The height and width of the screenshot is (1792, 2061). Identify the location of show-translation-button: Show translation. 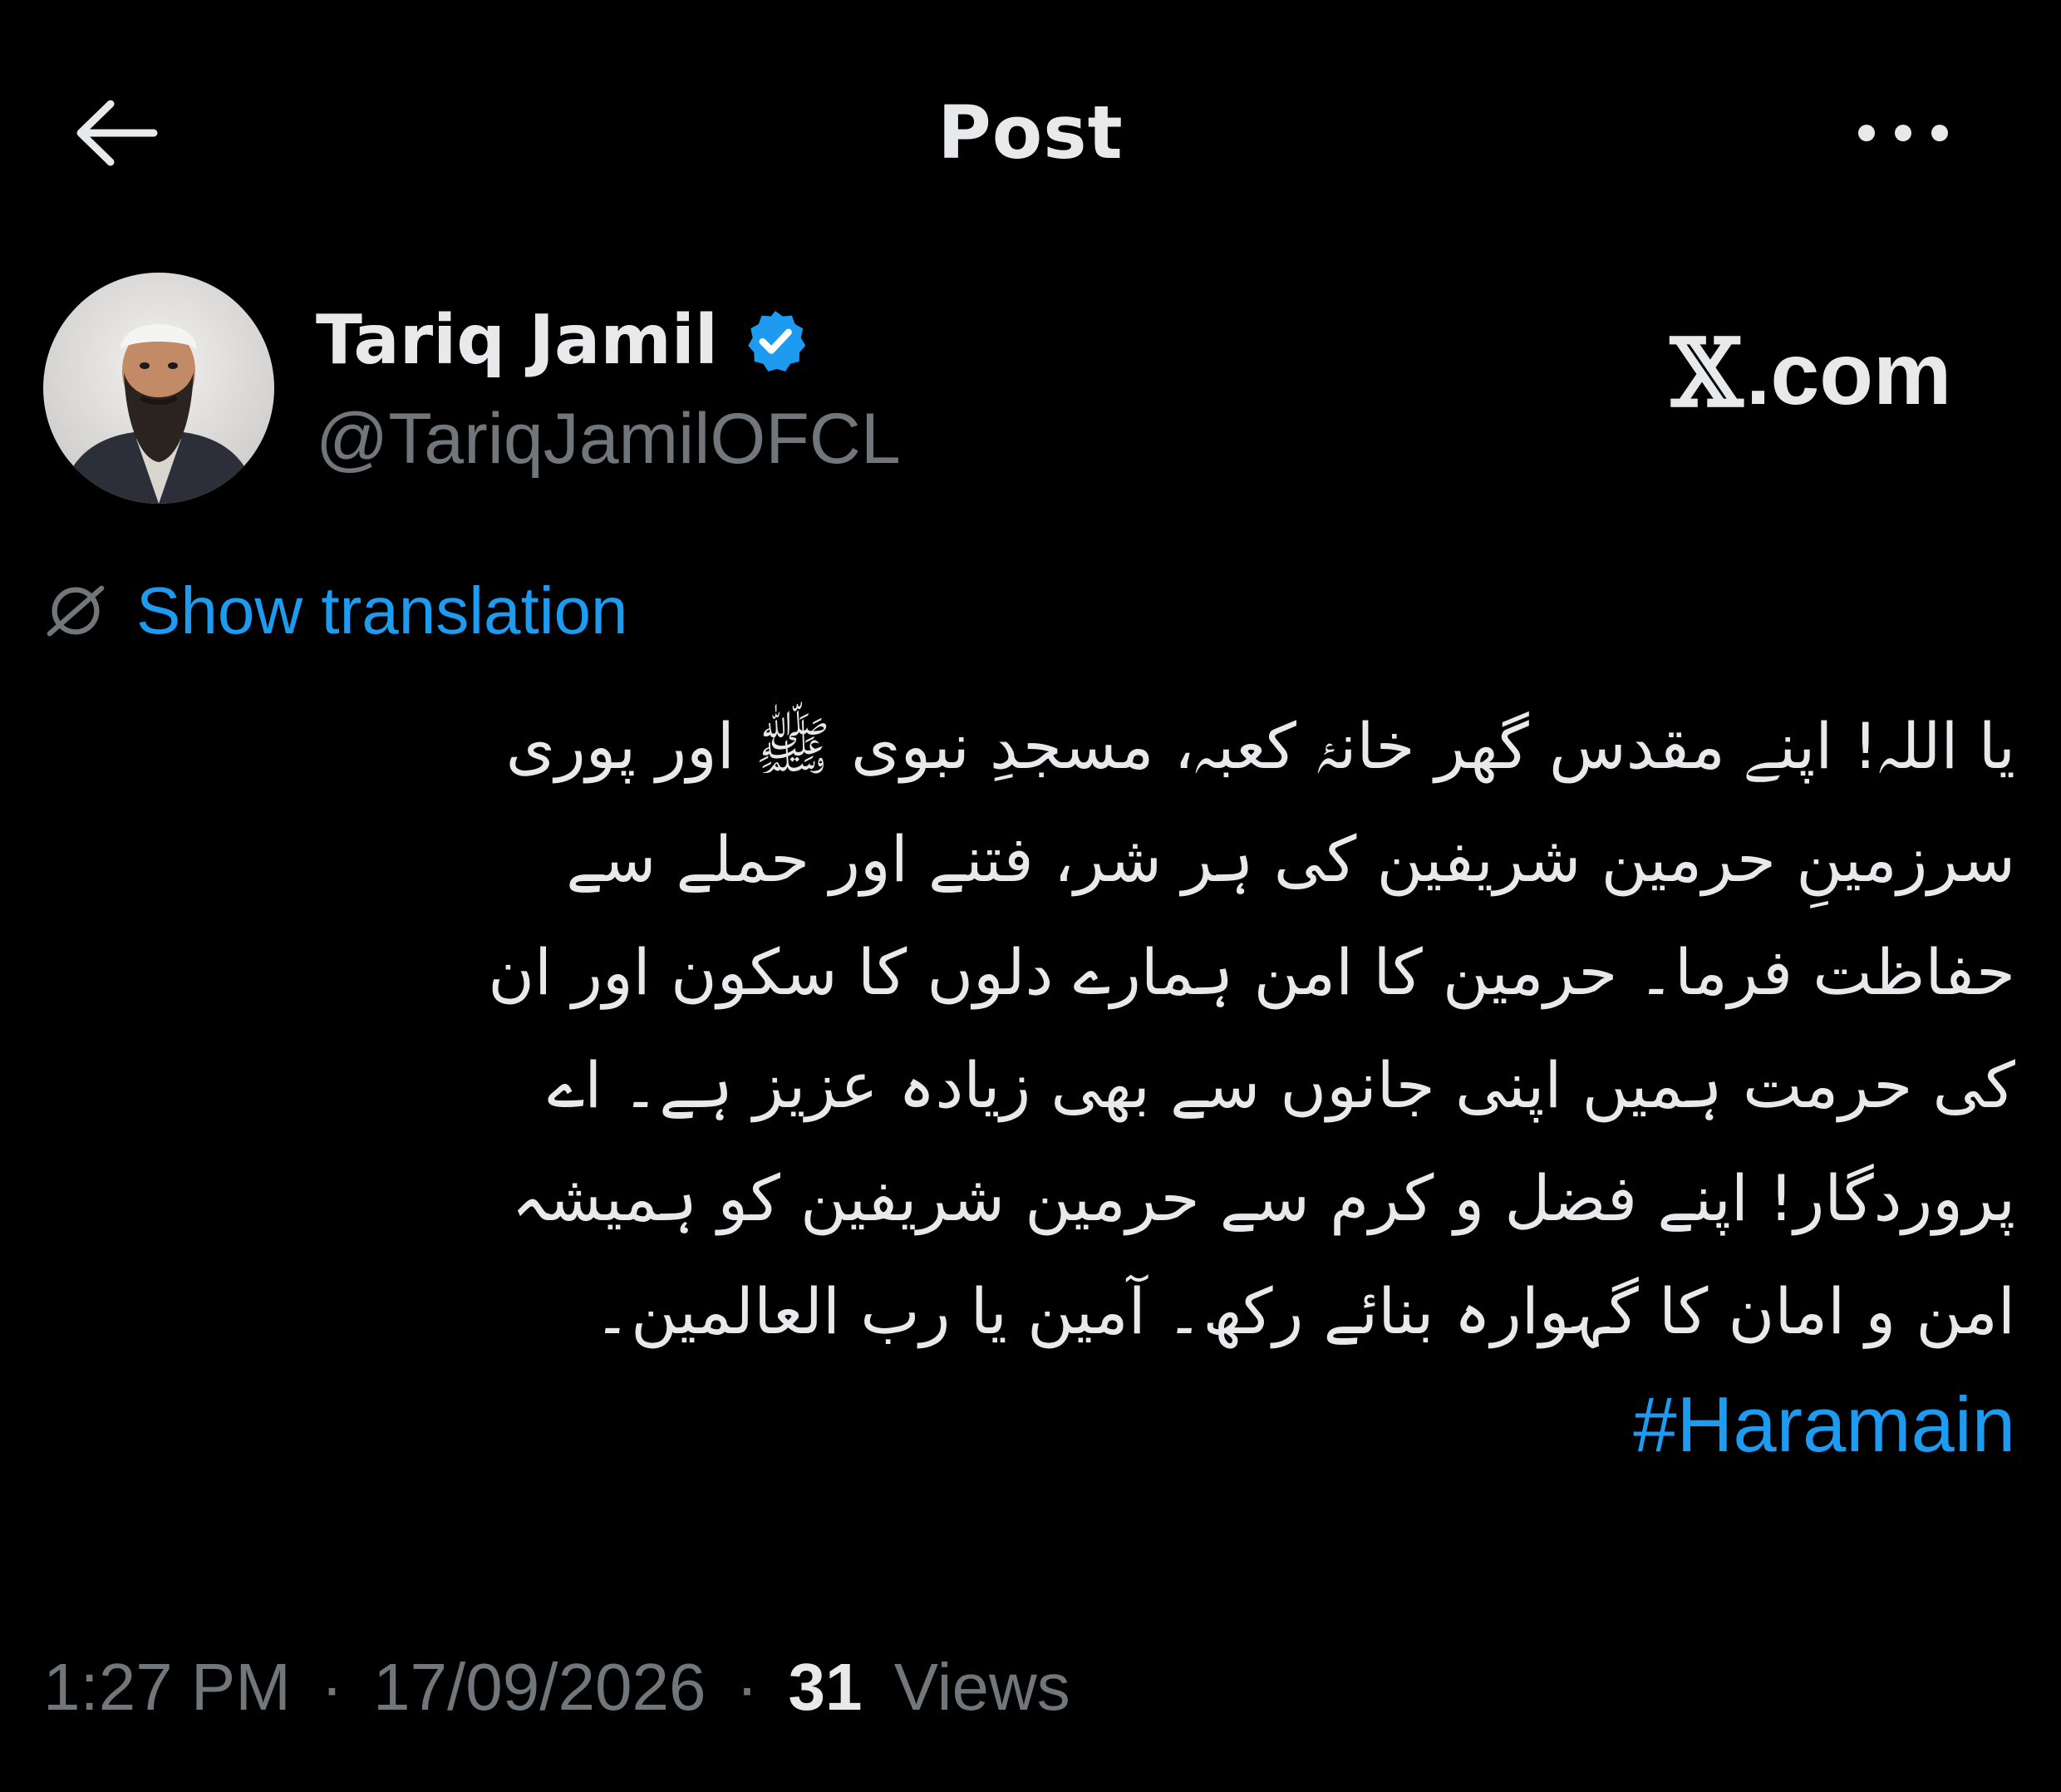
(335, 610).